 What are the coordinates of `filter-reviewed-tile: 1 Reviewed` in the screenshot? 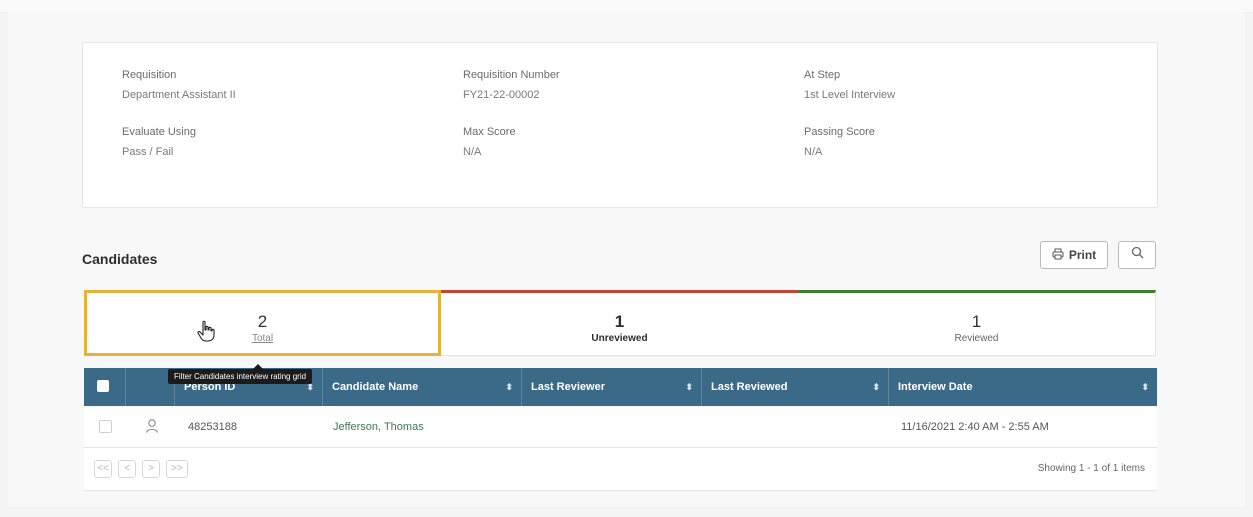 It's located at (977, 323).